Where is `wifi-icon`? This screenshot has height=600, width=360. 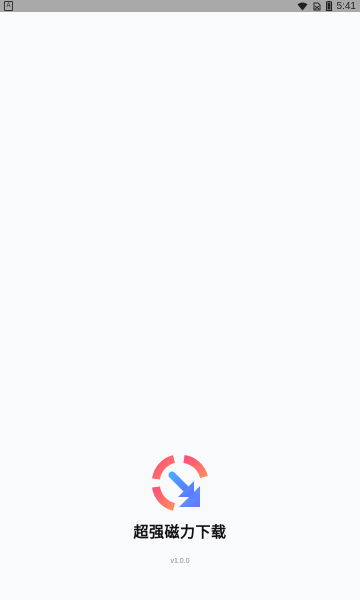 wifi-icon is located at coordinates (302, 6).